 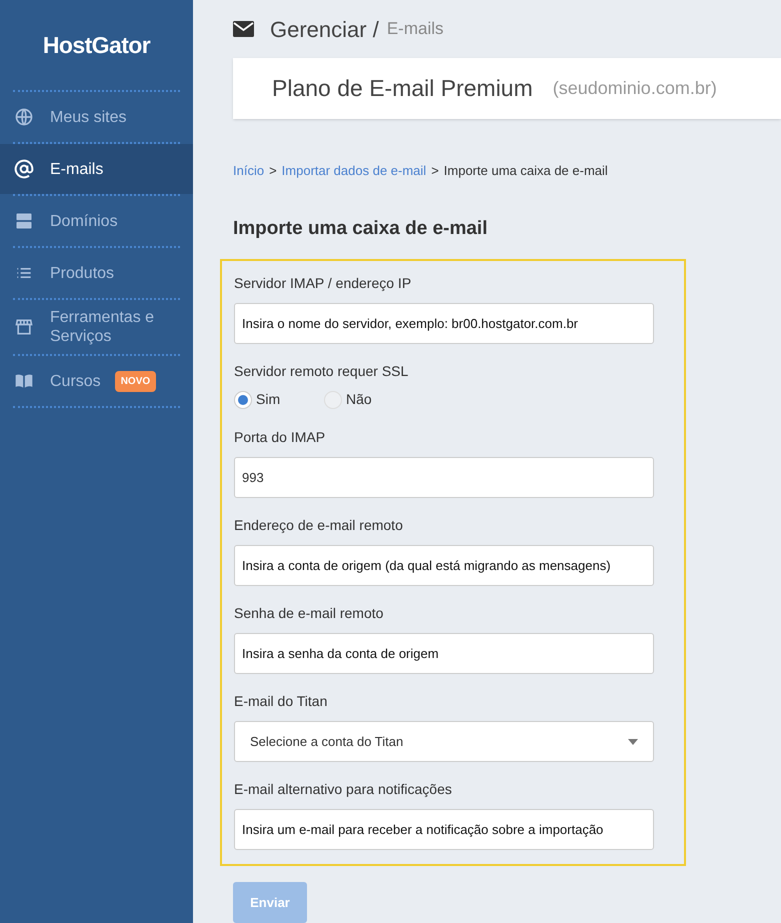 What do you see at coordinates (84, 221) in the screenshot?
I see `sidebar-label: Domínios` at bounding box center [84, 221].